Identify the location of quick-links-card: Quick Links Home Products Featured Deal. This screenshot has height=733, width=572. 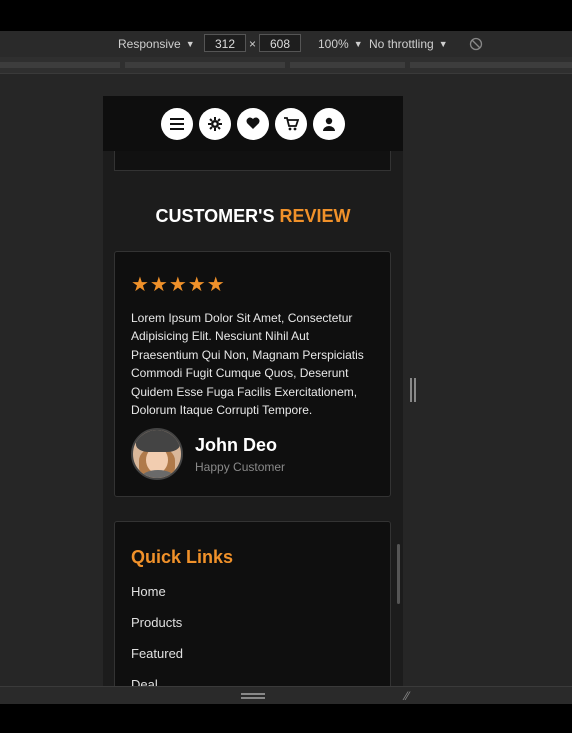
(252, 603).